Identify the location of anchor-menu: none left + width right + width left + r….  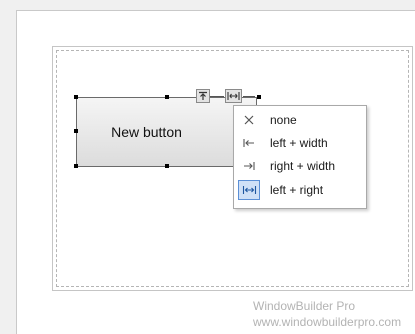
(300, 157).